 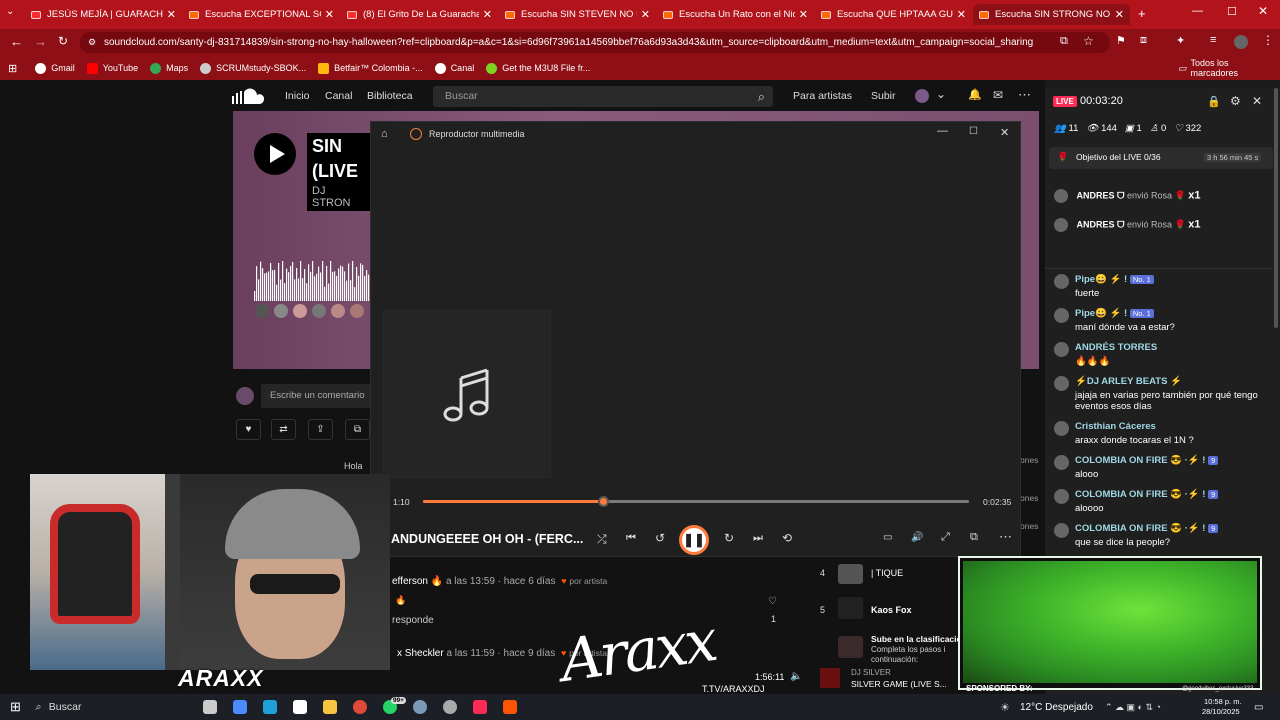 I want to click on apps-grid-icon: ⊞, so click(x=12, y=68).